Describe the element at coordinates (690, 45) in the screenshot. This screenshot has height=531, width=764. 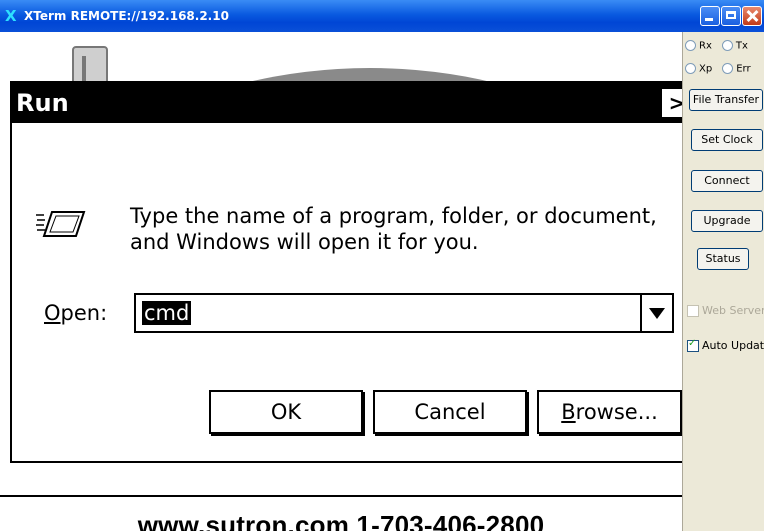
I see `radio-rx` at that location.